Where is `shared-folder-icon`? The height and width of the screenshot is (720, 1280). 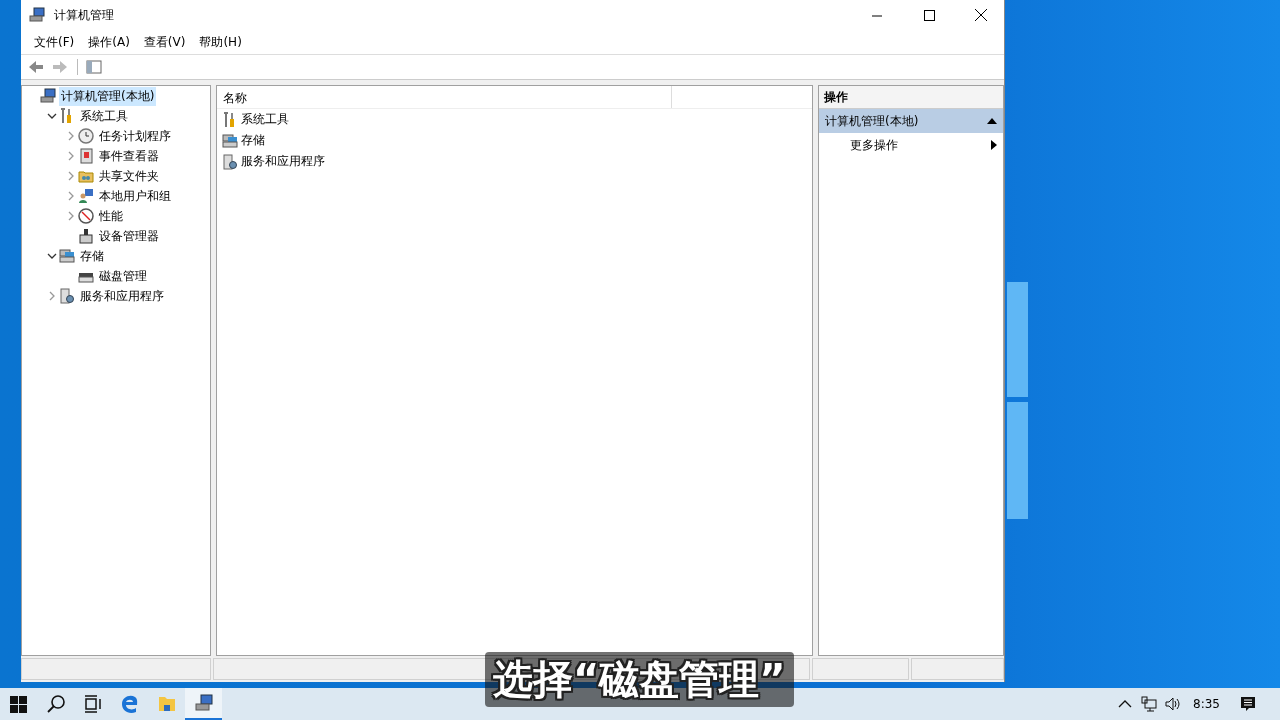 shared-folder-icon is located at coordinates (86, 176).